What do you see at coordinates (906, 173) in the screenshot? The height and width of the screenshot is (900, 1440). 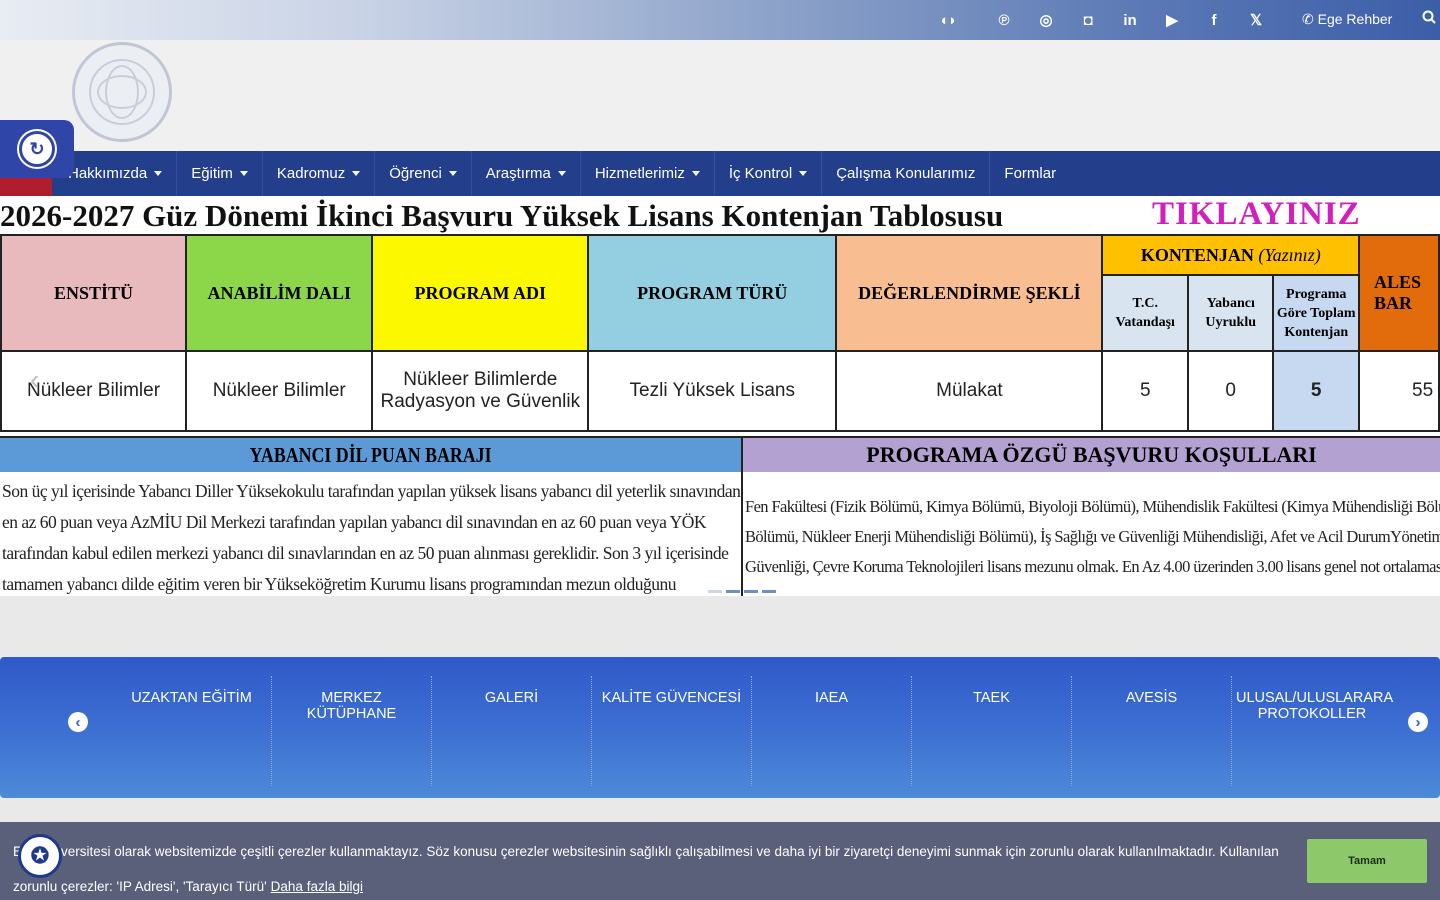 I see `nav-item-calisma-konularimiz: Çalışma Konularımız` at bounding box center [906, 173].